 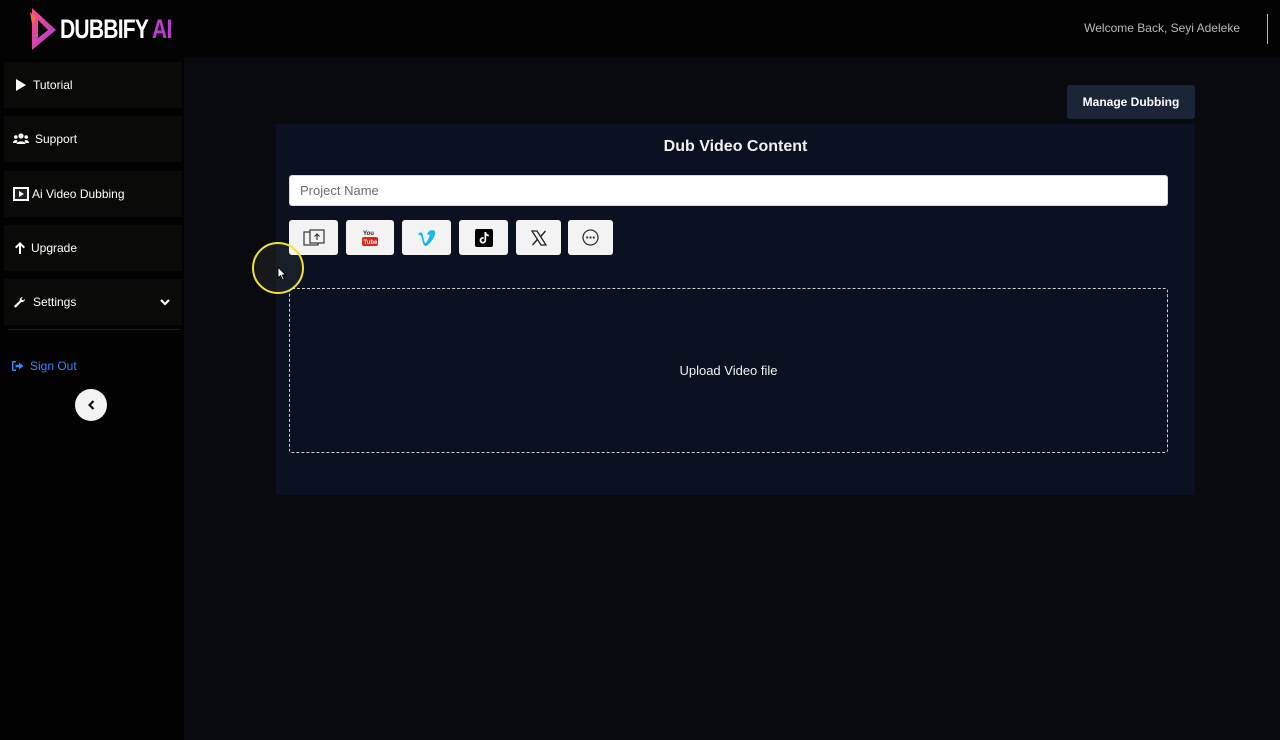 What do you see at coordinates (1162, 28) in the screenshot?
I see `welcome-message: Welcome Back, Seyi Adeleke` at bounding box center [1162, 28].